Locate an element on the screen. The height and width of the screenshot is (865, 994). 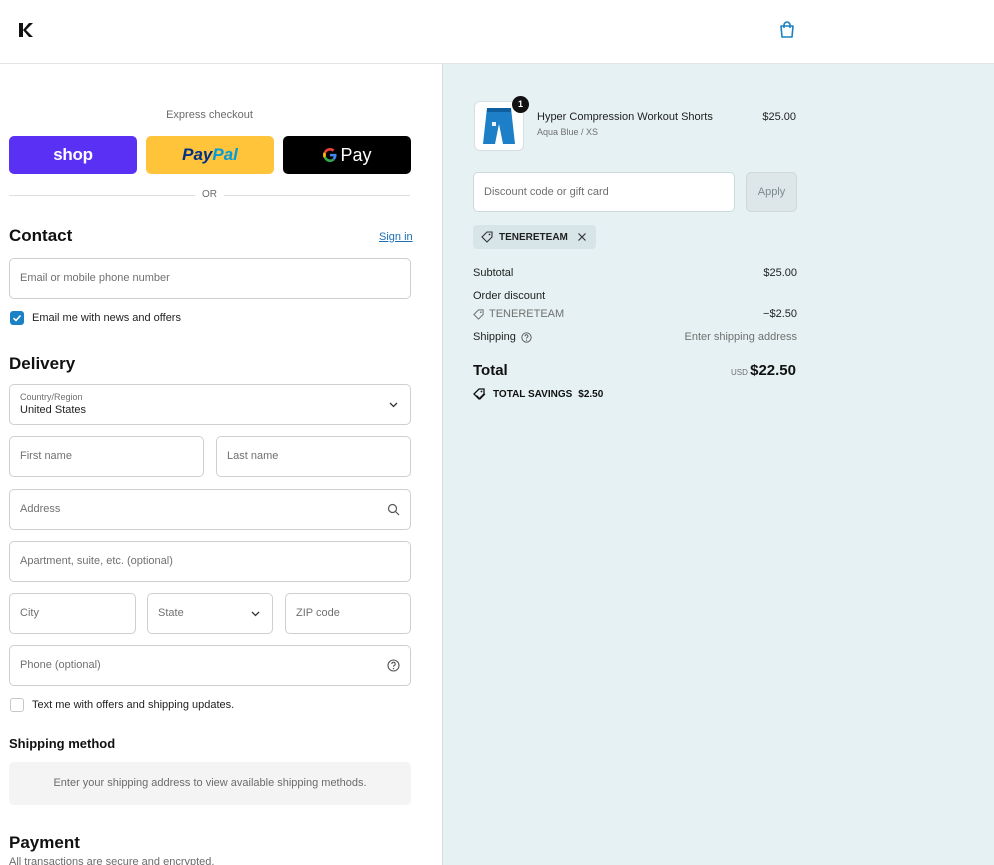
country-value: United States is located at coordinates (53, 410).